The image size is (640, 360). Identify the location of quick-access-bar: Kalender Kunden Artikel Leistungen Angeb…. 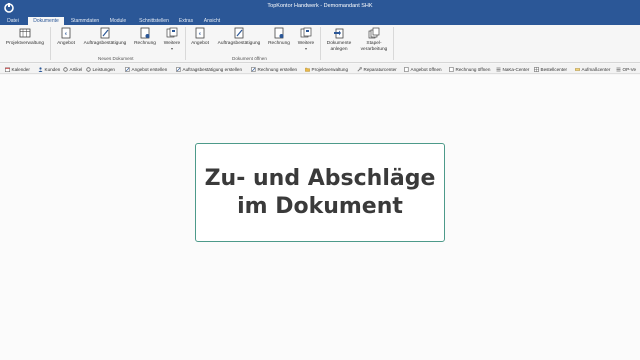
(320, 69).